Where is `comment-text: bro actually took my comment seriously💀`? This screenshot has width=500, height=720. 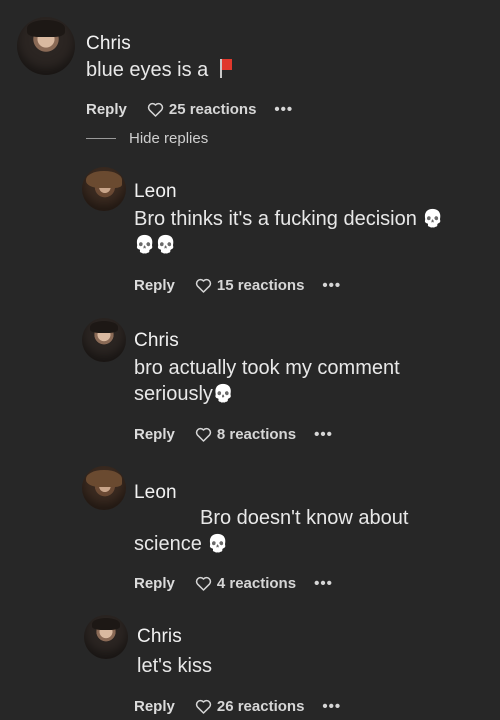 comment-text: bro actually took my comment seriously💀 is located at coordinates (267, 381).